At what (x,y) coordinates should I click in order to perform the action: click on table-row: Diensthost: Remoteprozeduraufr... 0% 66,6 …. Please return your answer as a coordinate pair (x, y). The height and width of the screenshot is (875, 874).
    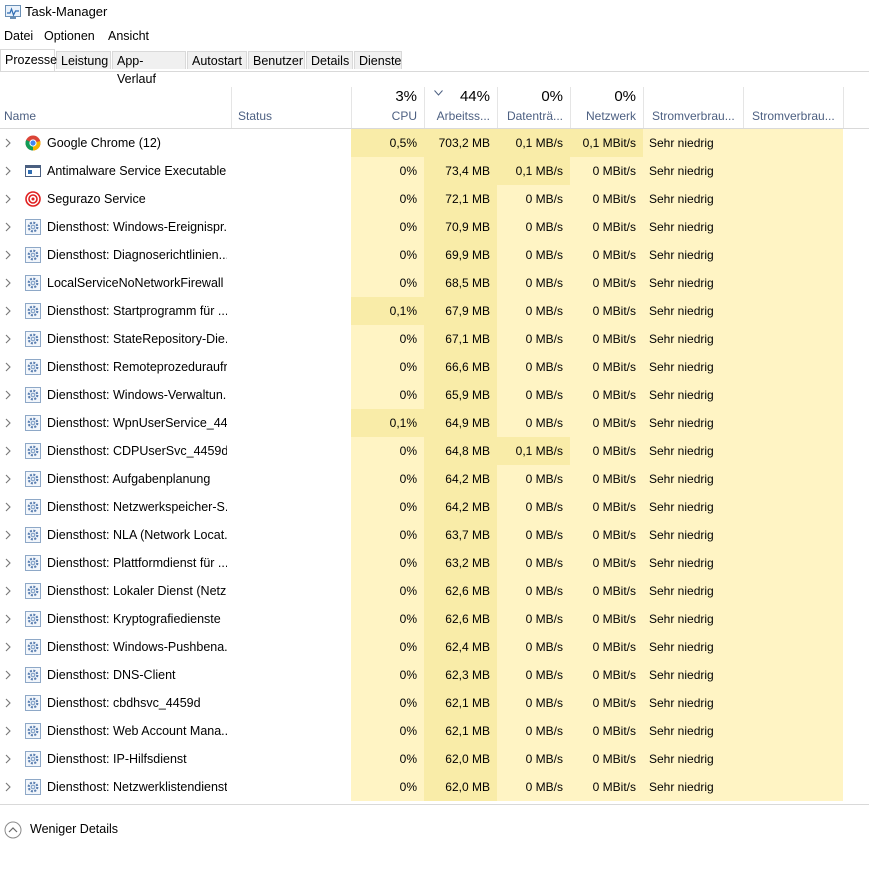
    Looking at the image, I should click on (434, 367).